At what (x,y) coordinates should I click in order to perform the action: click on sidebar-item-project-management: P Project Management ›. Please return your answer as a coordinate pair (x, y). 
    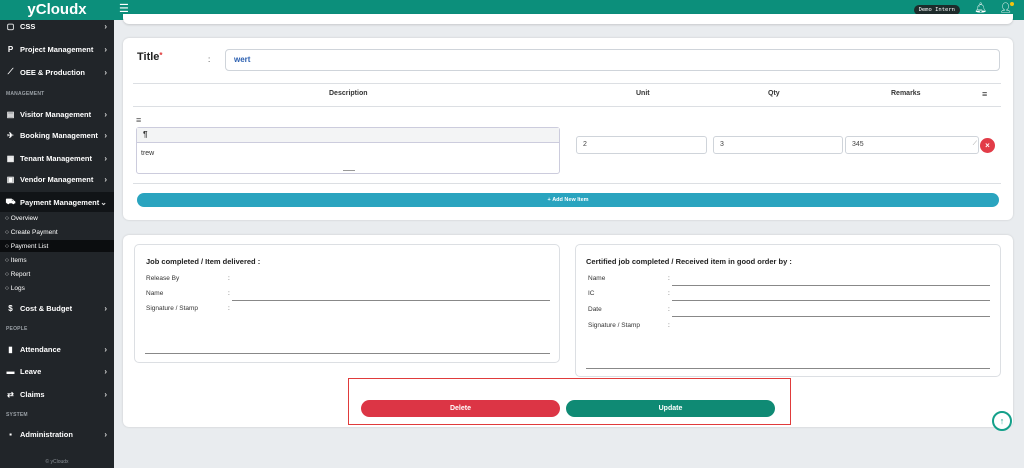
    Looking at the image, I should click on (57, 49).